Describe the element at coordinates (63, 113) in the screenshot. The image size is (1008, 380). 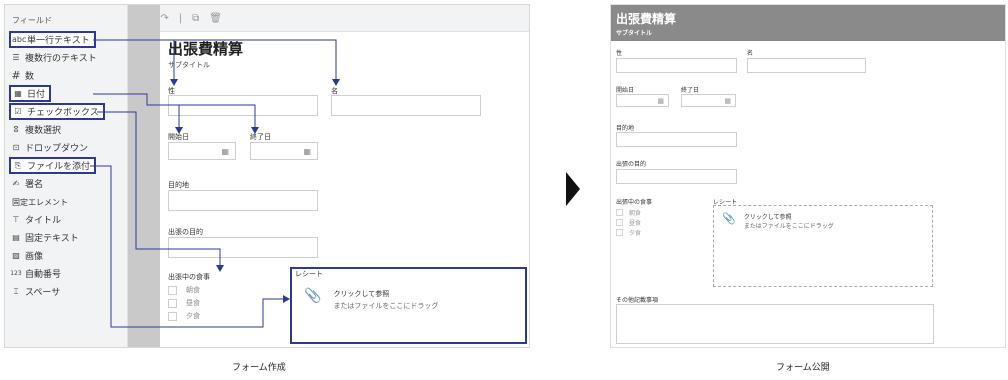
I see `palette-label: チェックボックス` at that location.